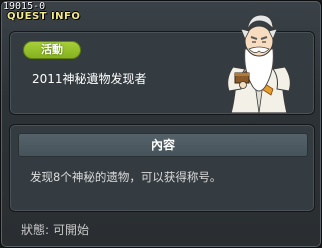 This screenshot has height=248, width=322. I want to click on category-badge: 活動, so click(52, 50).